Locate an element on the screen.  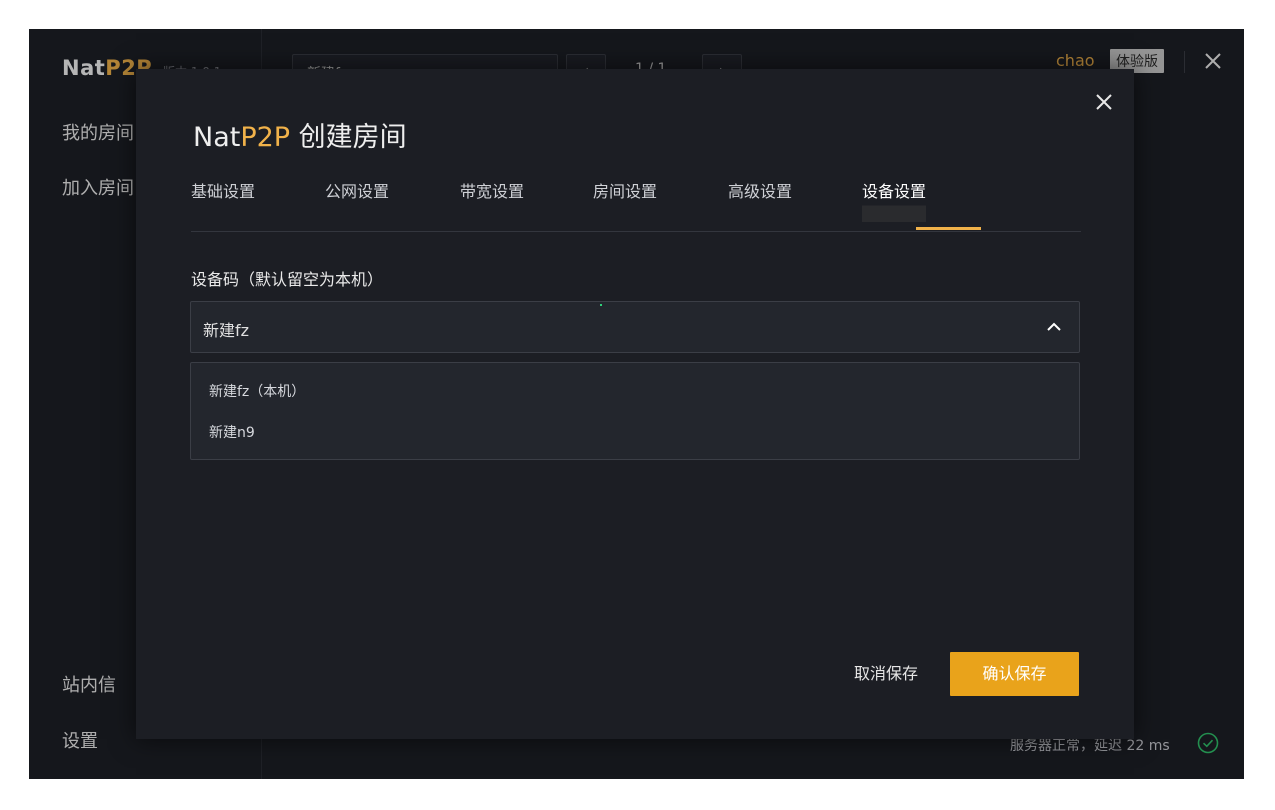
tab-room: 房间设置 is located at coordinates (625, 200).